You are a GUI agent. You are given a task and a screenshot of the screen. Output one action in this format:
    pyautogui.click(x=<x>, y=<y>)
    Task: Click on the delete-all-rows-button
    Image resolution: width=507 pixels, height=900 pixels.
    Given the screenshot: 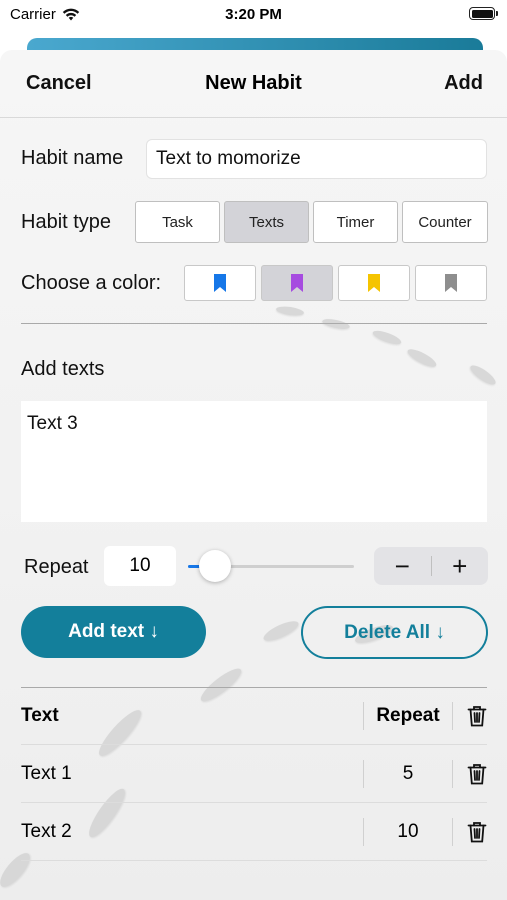 What is the action you would take?
    pyautogui.click(x=470, y=716)
    